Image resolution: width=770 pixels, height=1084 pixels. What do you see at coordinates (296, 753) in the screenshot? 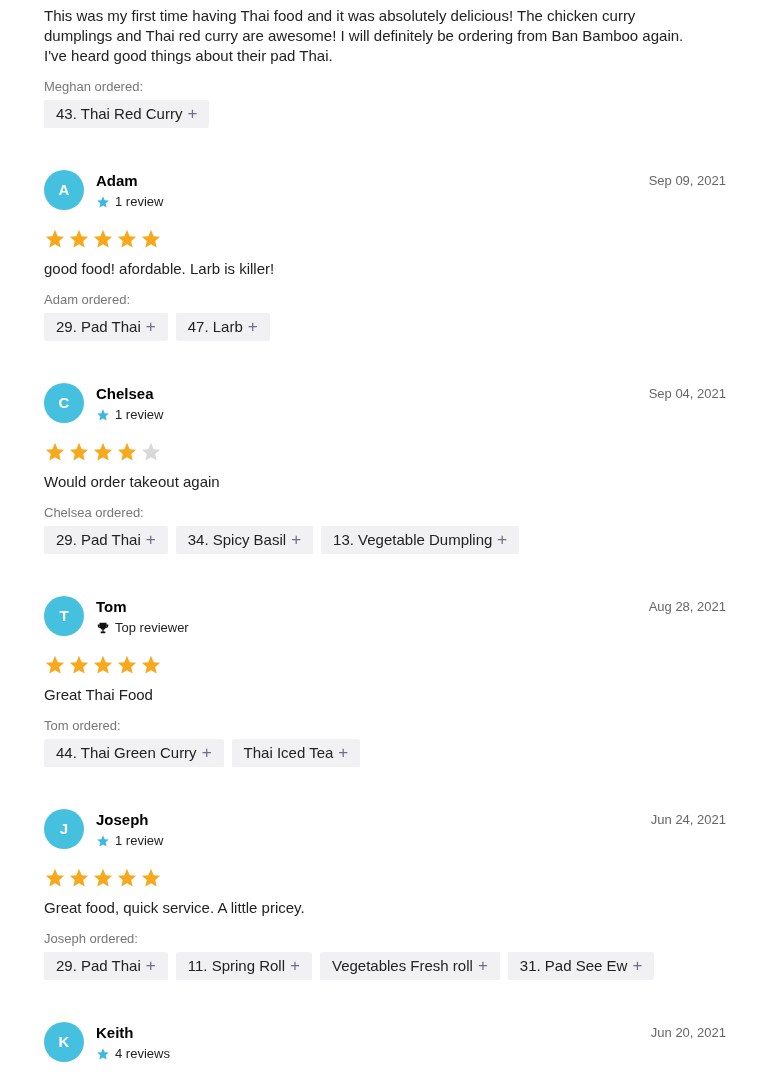
I see `menu-item-chip: Thai Iced Tea +` at bounding box center [296, 753].